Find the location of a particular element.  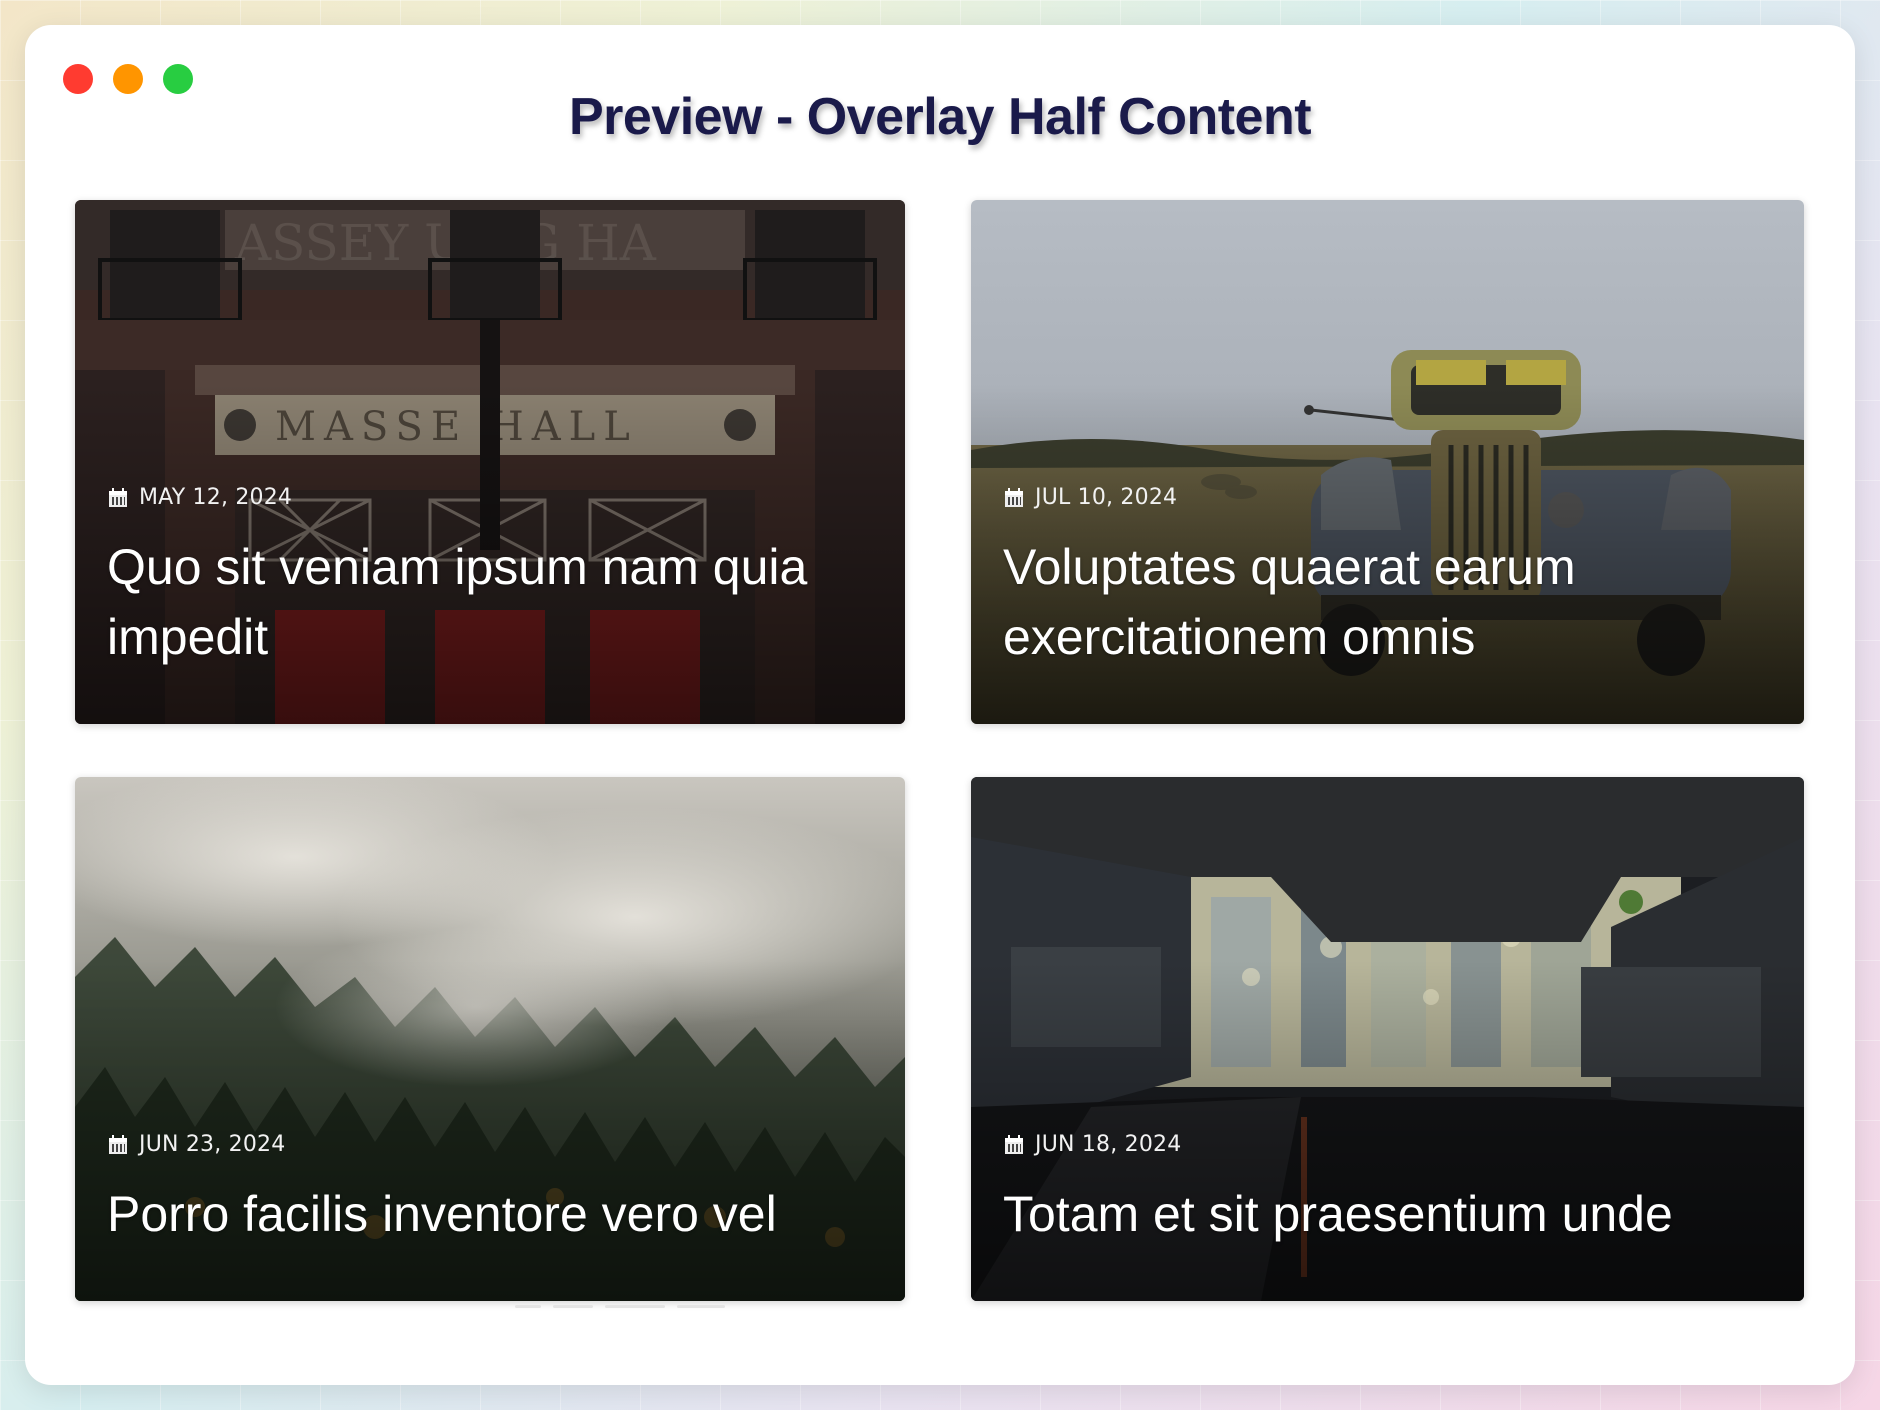

faint-footer-text is located at coordinates (665, 1307).